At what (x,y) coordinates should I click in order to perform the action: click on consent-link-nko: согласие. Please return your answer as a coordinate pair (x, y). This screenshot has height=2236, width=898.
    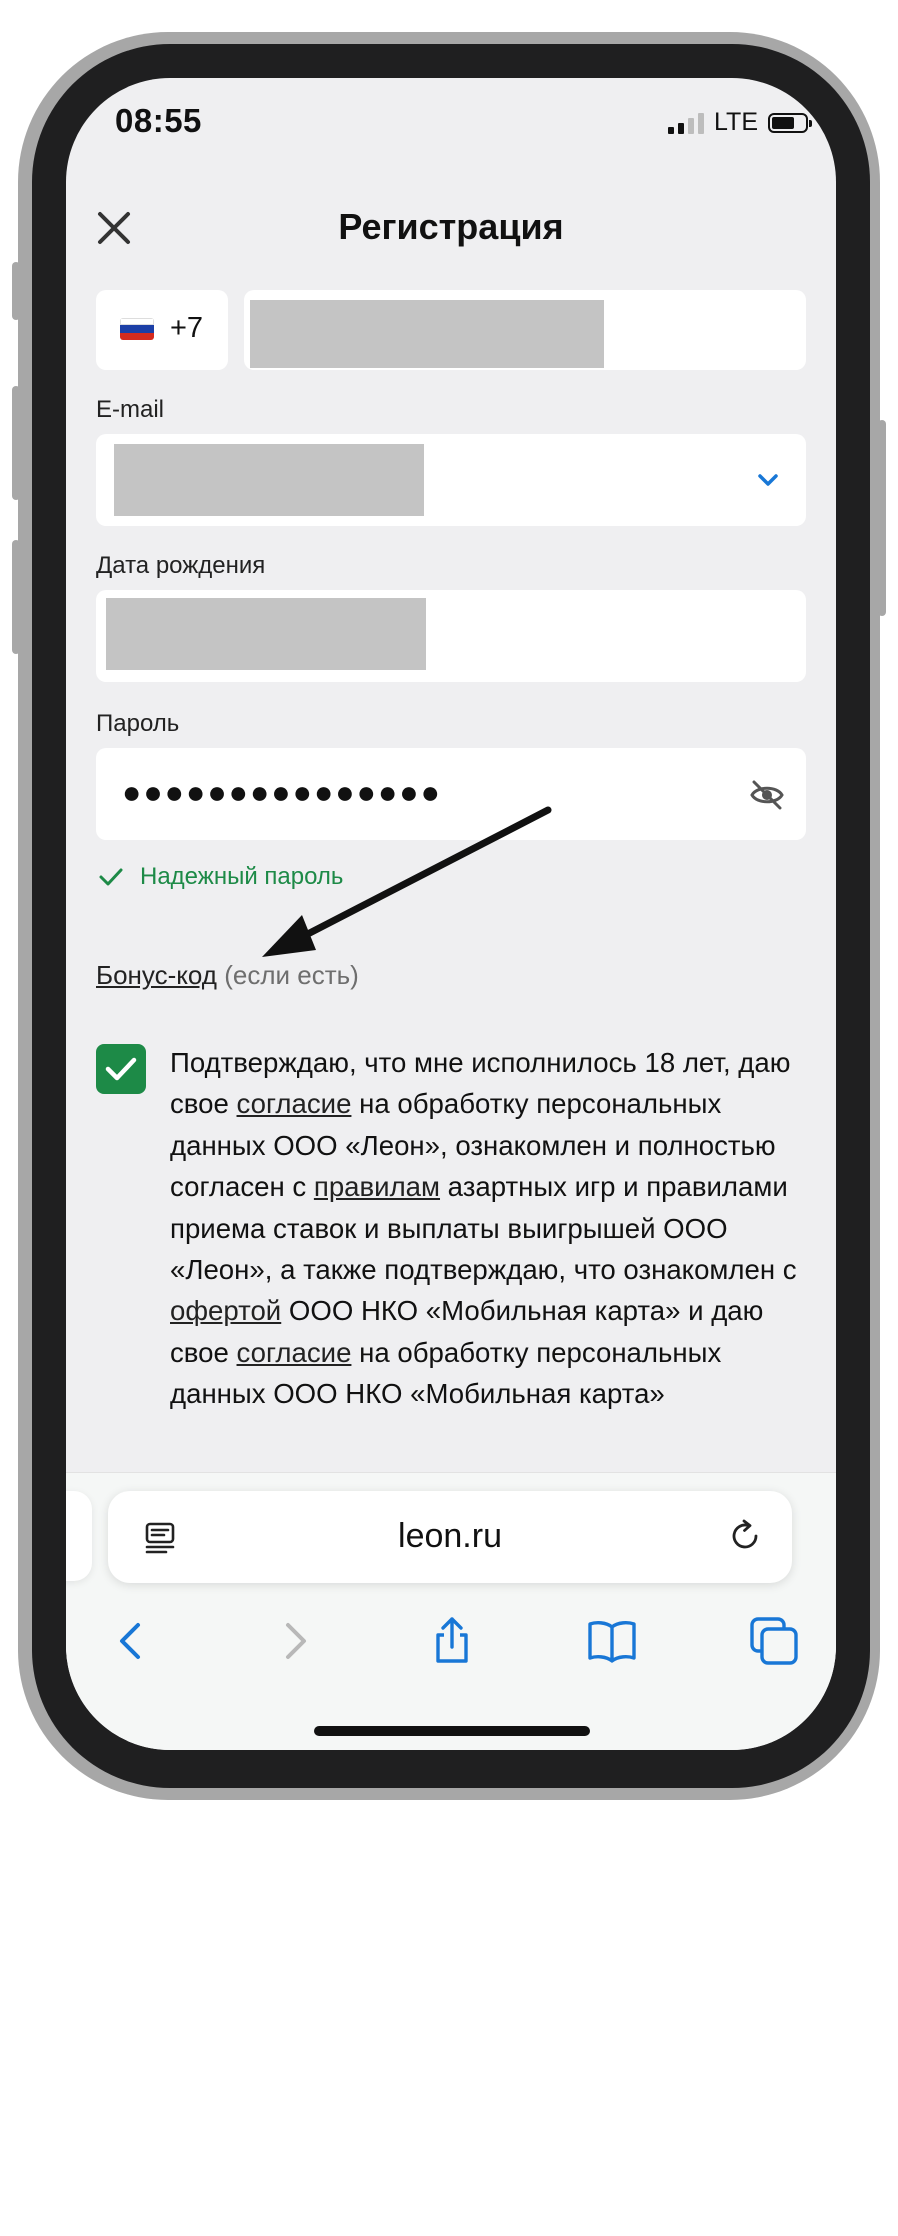
    Looking at the image, I should click on (294, 1352).